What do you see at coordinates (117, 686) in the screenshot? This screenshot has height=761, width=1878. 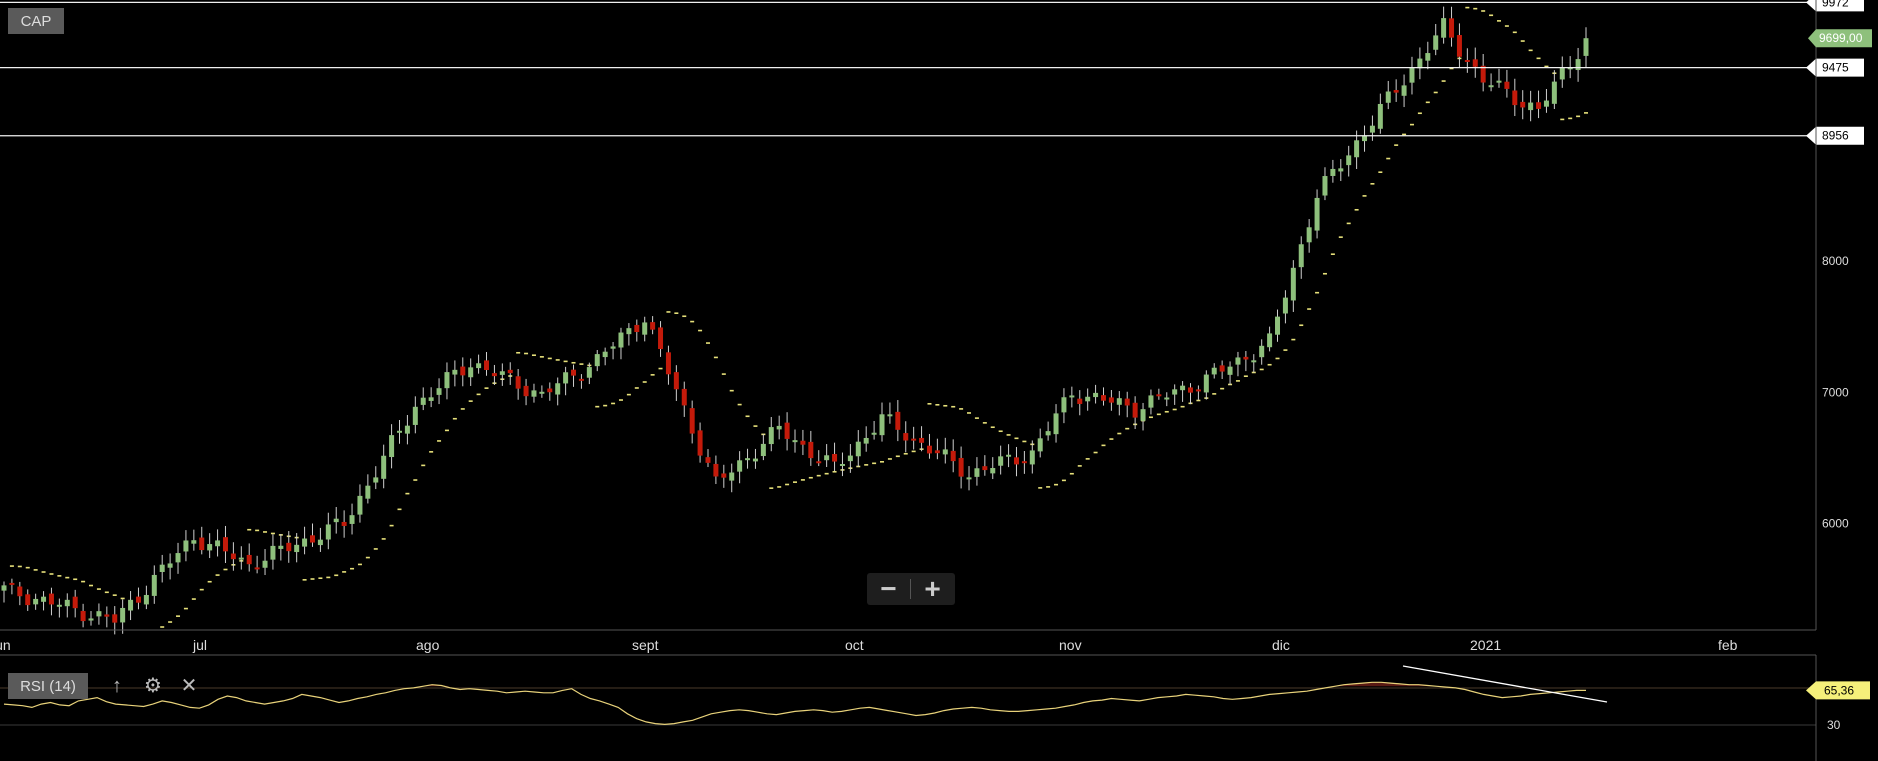 I see `arrow-up-icon: ↑` at bounding box center [117, 686].